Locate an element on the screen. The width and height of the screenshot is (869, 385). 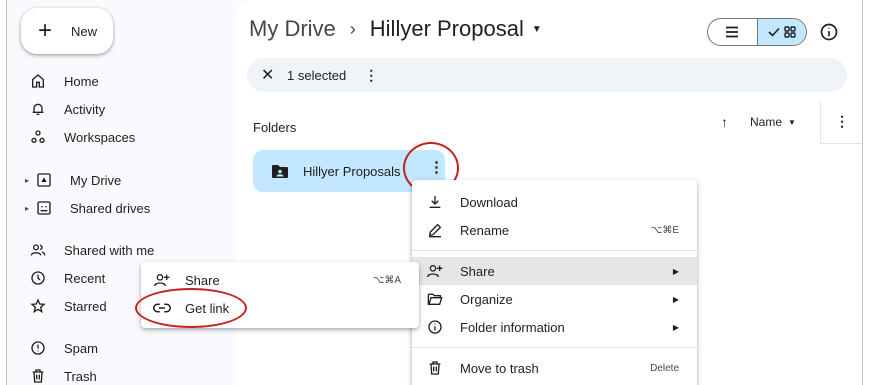
clock-icon is located at coordinates (38, 278).